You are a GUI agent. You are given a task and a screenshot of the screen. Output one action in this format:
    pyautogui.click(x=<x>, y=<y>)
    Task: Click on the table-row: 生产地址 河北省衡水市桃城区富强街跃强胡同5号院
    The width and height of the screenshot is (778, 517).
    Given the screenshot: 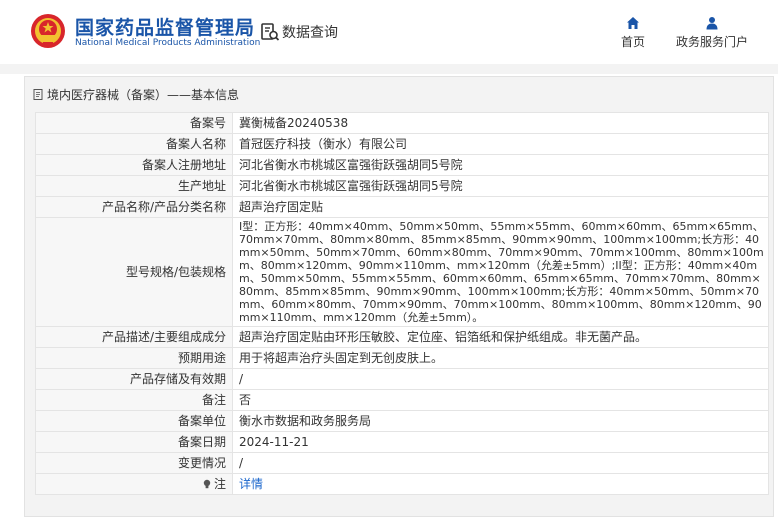 What is the action you would take?
    pyautogui.click(x=402, y=186)
    